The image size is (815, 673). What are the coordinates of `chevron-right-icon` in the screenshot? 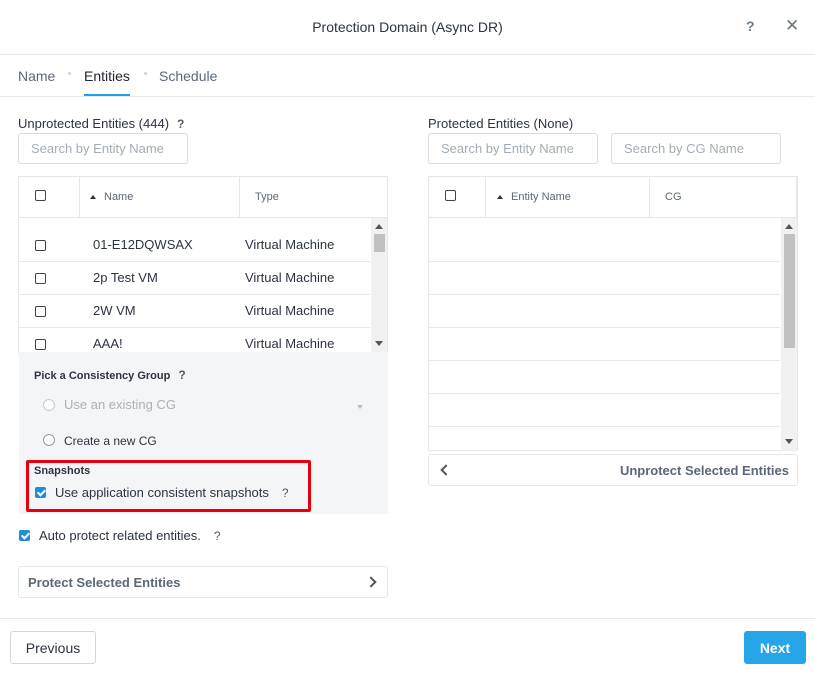 It's located at (371, 582).